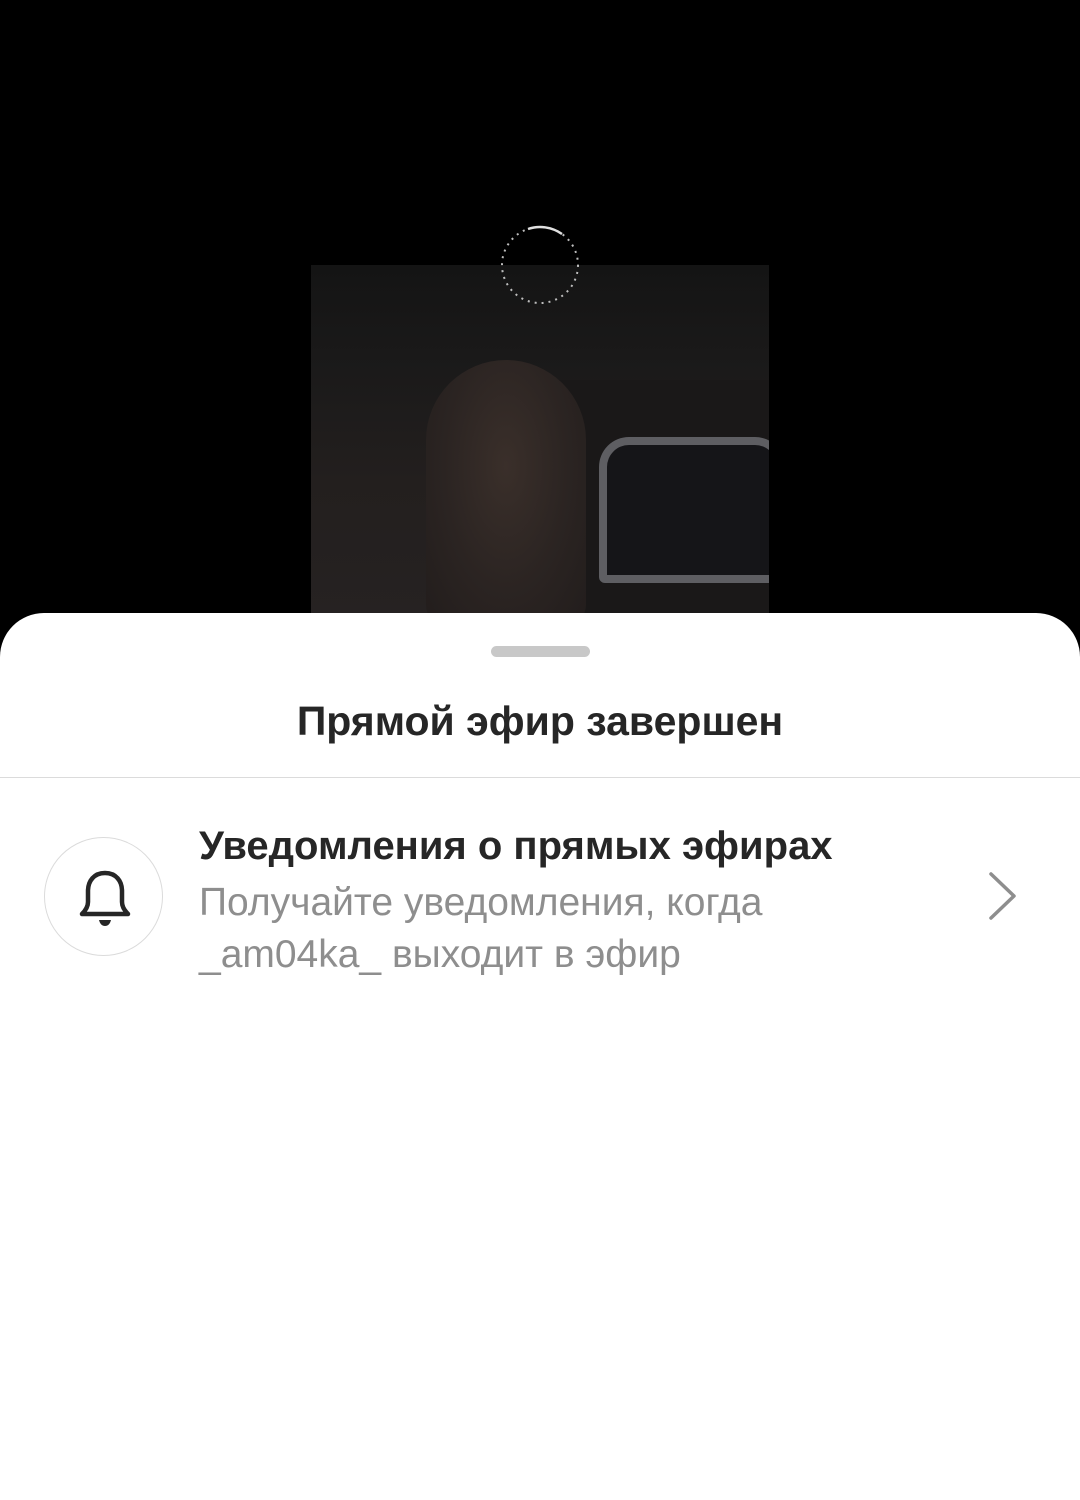  I want to click on sheet-title: Прямой эфир завершен, so click(540, 721).